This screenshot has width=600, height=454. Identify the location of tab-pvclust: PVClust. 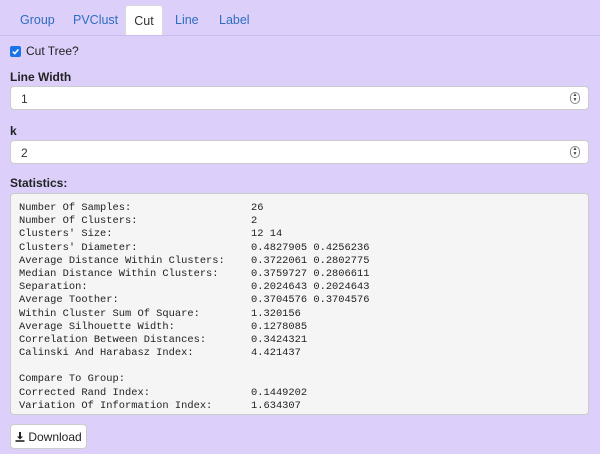
(95, 20).